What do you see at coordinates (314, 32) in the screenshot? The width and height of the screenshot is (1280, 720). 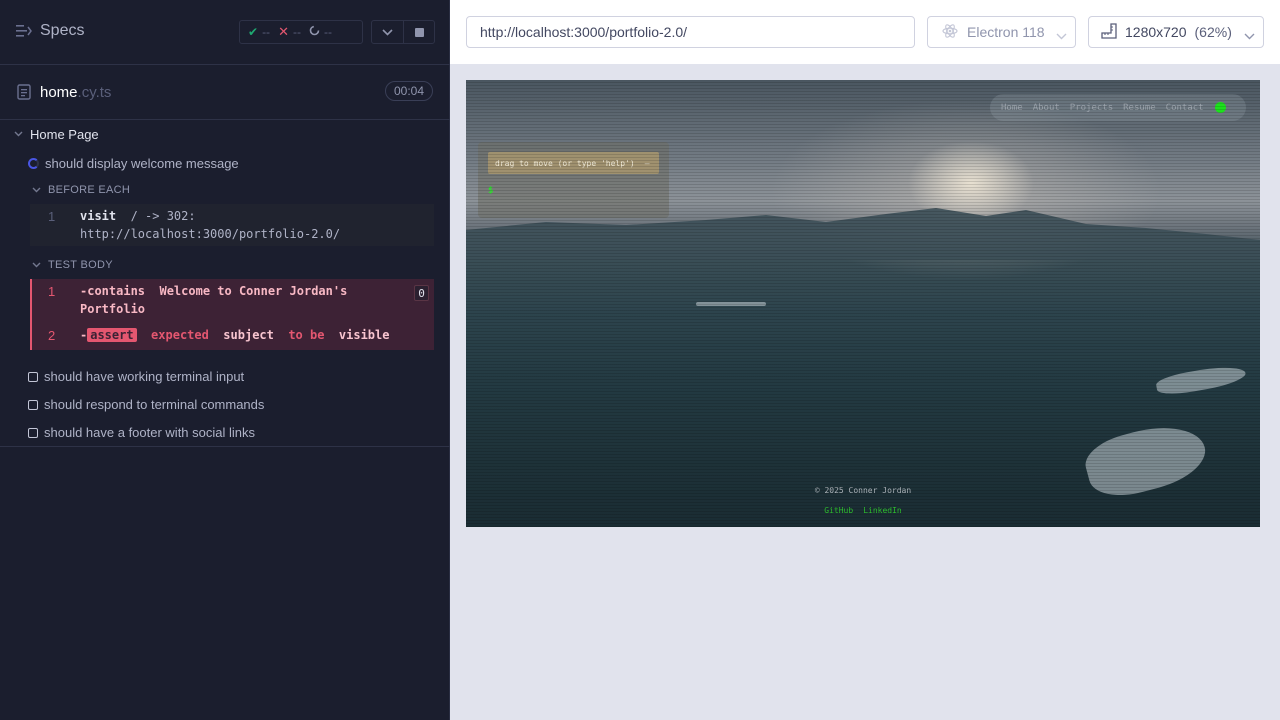 I see `pending-spinner-icon` at bounding box center [314, 32].